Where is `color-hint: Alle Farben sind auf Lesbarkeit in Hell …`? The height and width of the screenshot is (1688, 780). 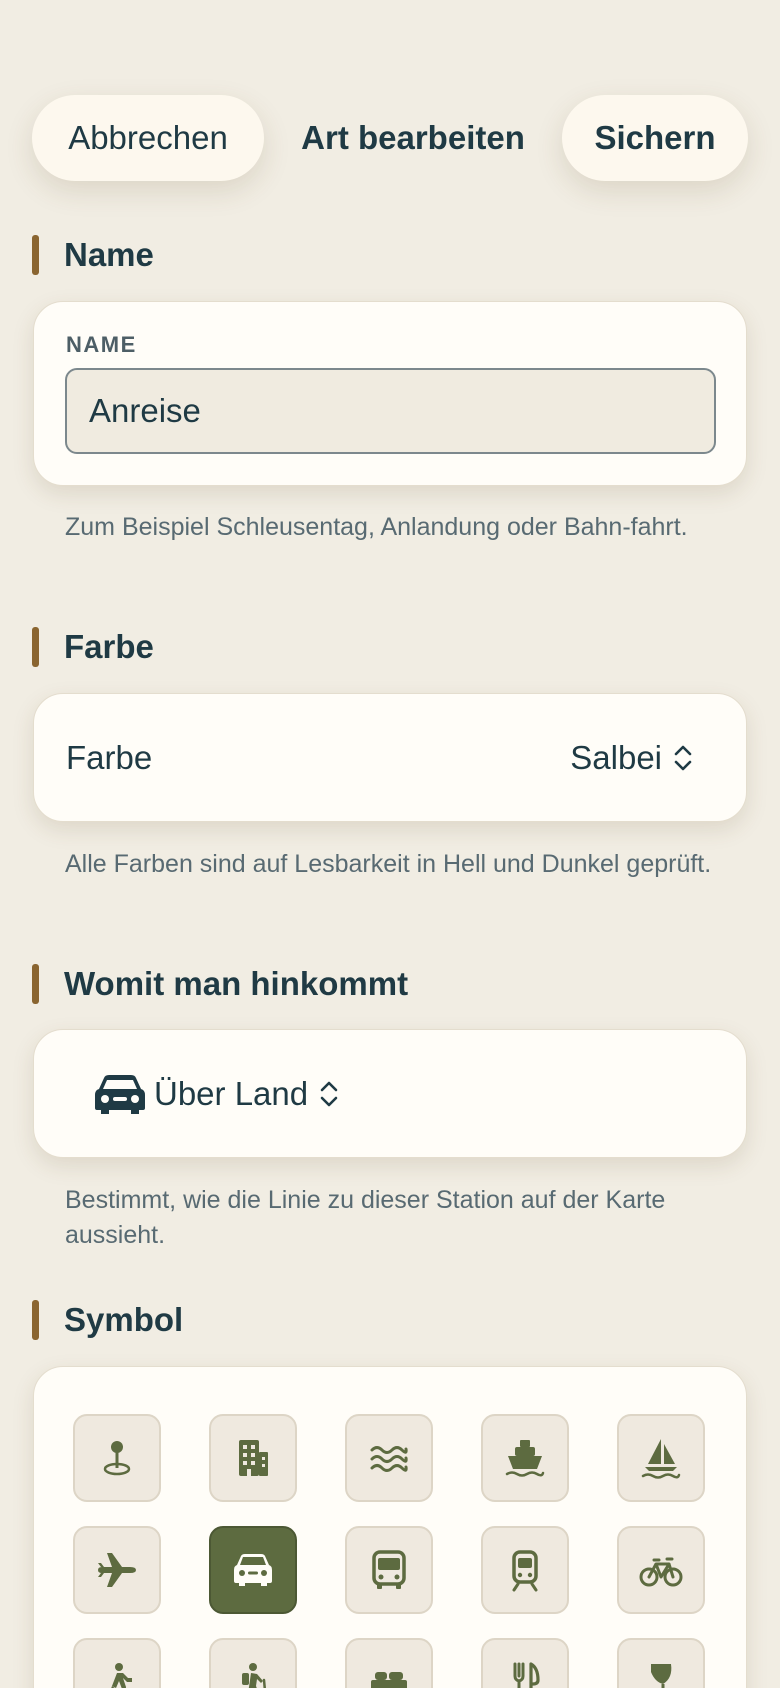
color-hint: Alle Farben sind auf Lesbarkeit in Hell … is located at coordinates (388, 864).